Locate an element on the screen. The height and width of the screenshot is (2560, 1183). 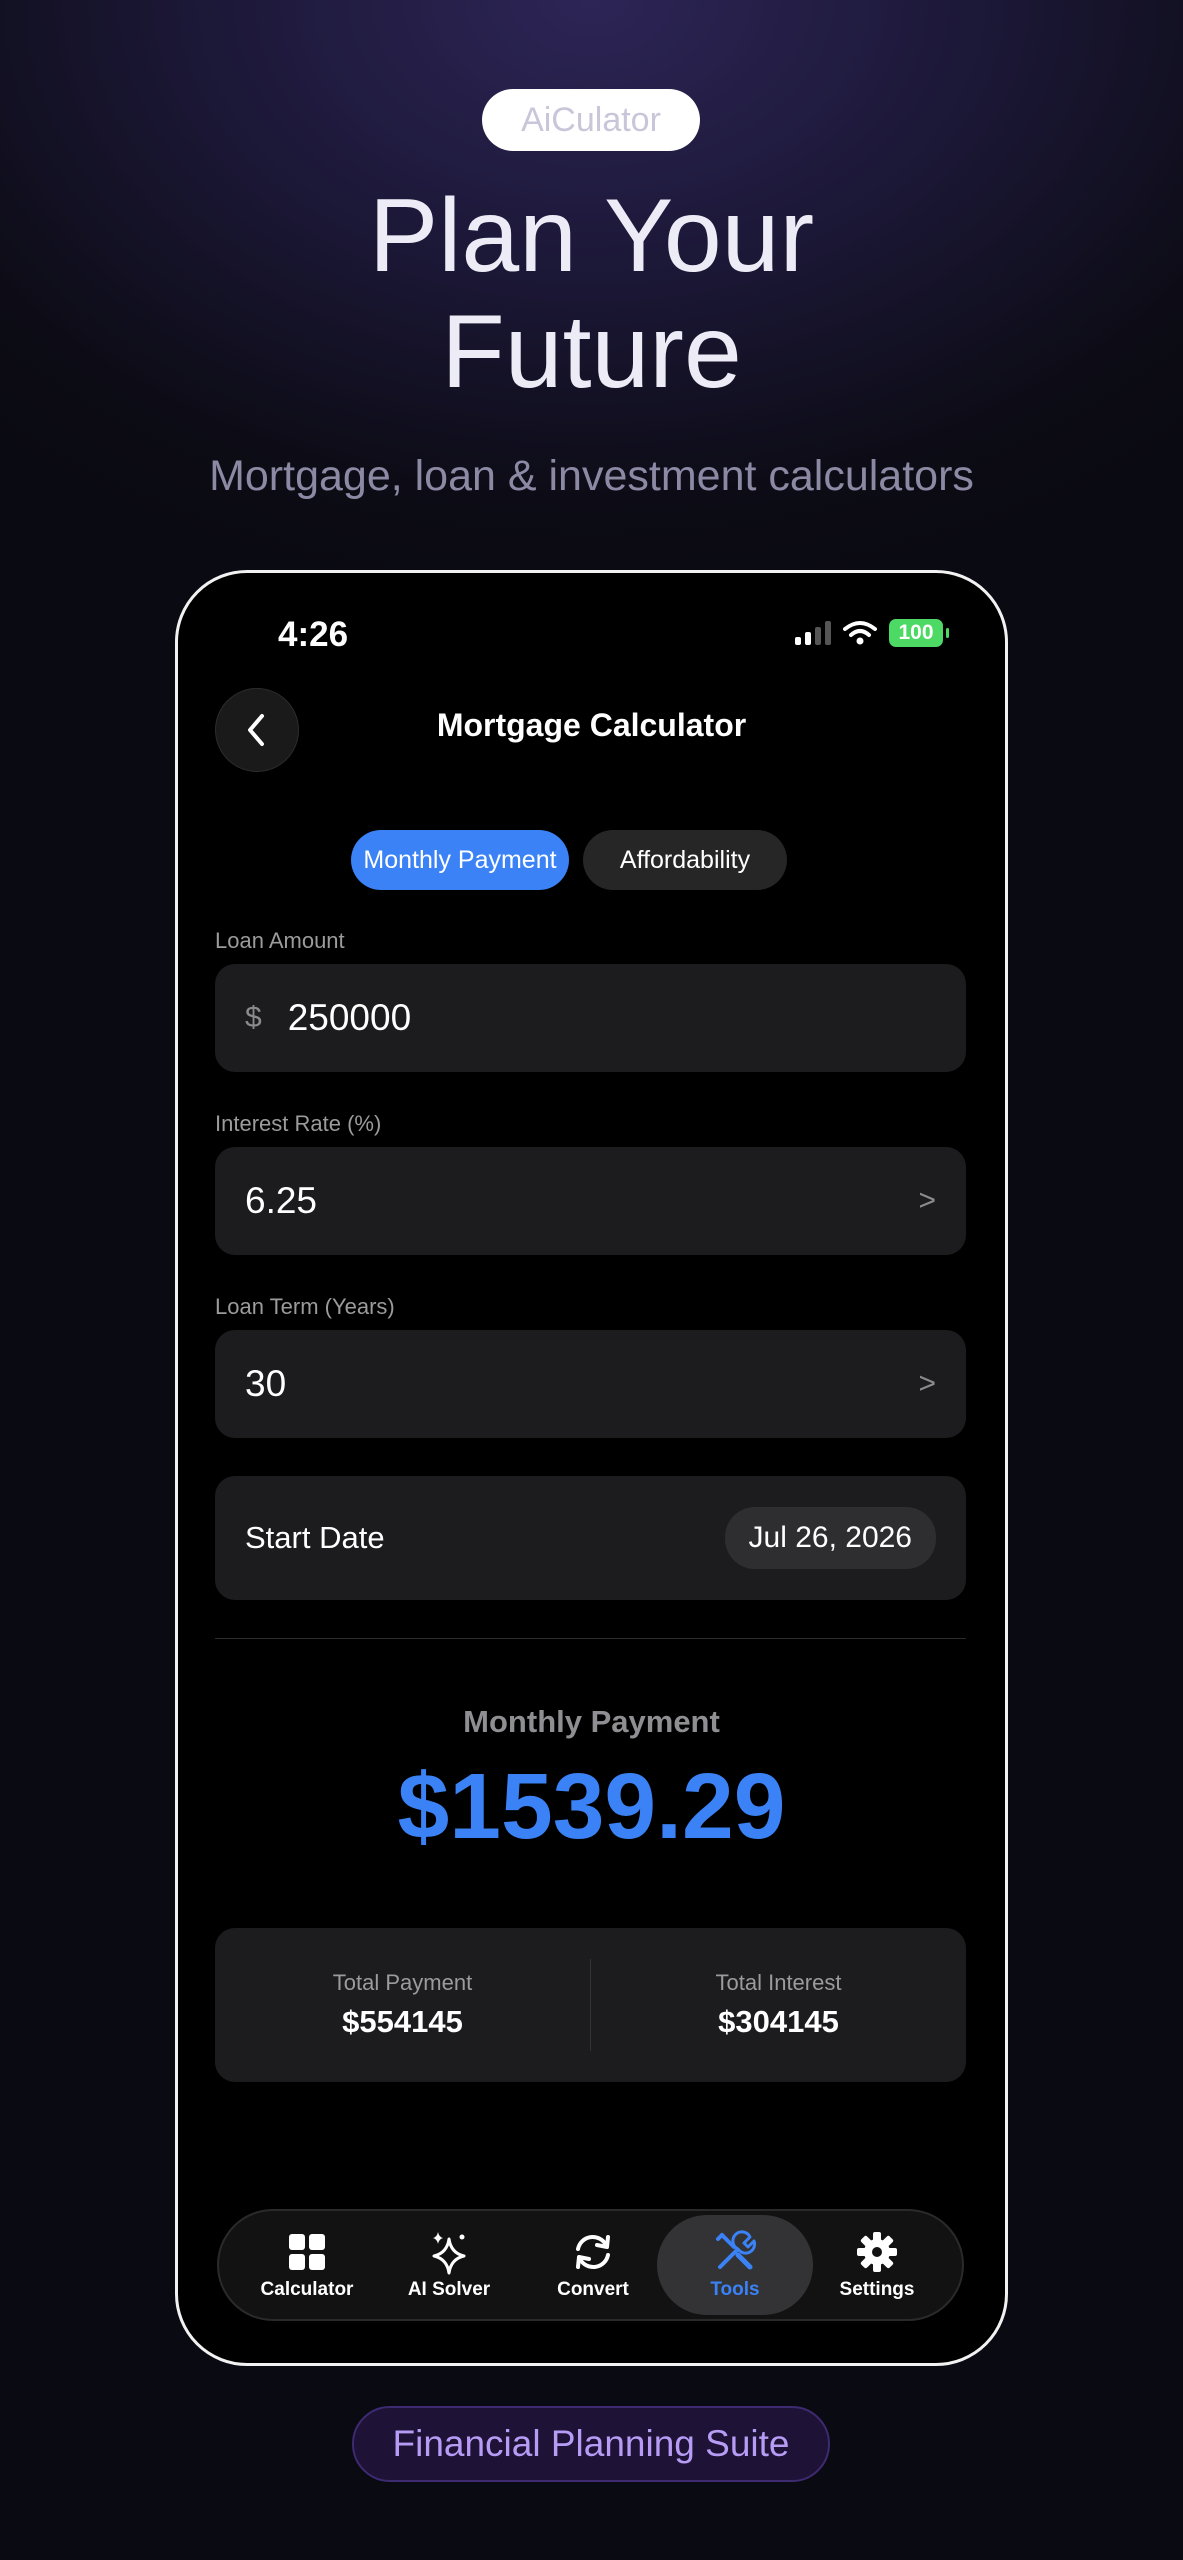
tab-calculator: Calculator is located at coordinates (307, 2265).